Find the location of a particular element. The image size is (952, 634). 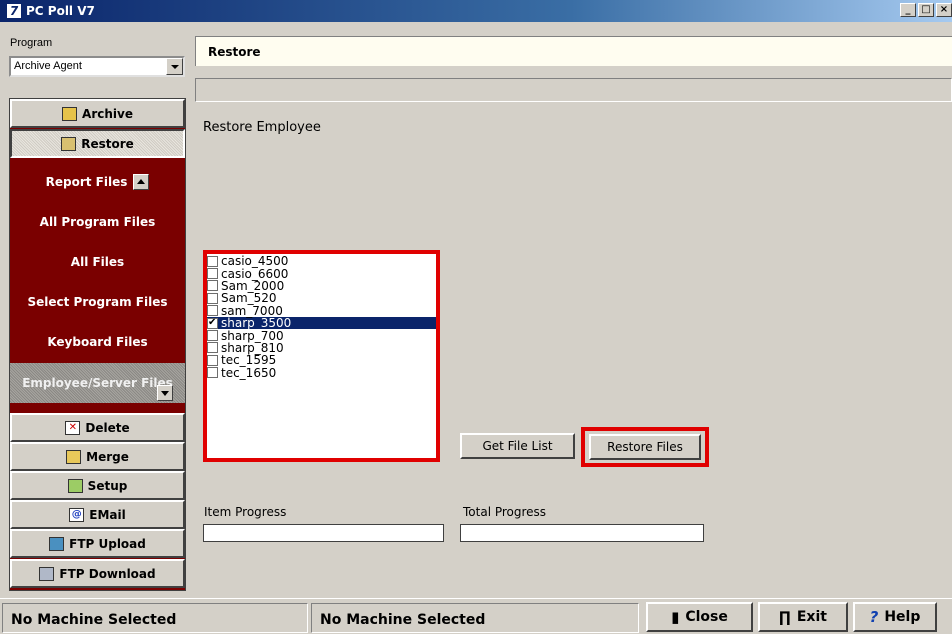

file-name: sam_7000 is located at coordinates (252, 310).